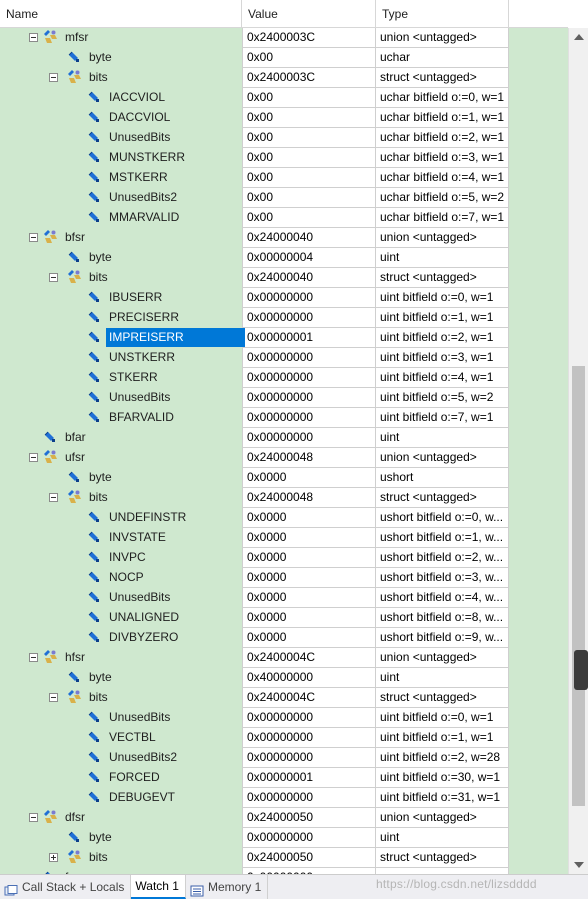 The height and width of the screenshot is (899, 588). What do you see at coordinates (121, 538) in the screenshot?
I see `name-cell: INVSTATE` at bounding box center [121, 538].